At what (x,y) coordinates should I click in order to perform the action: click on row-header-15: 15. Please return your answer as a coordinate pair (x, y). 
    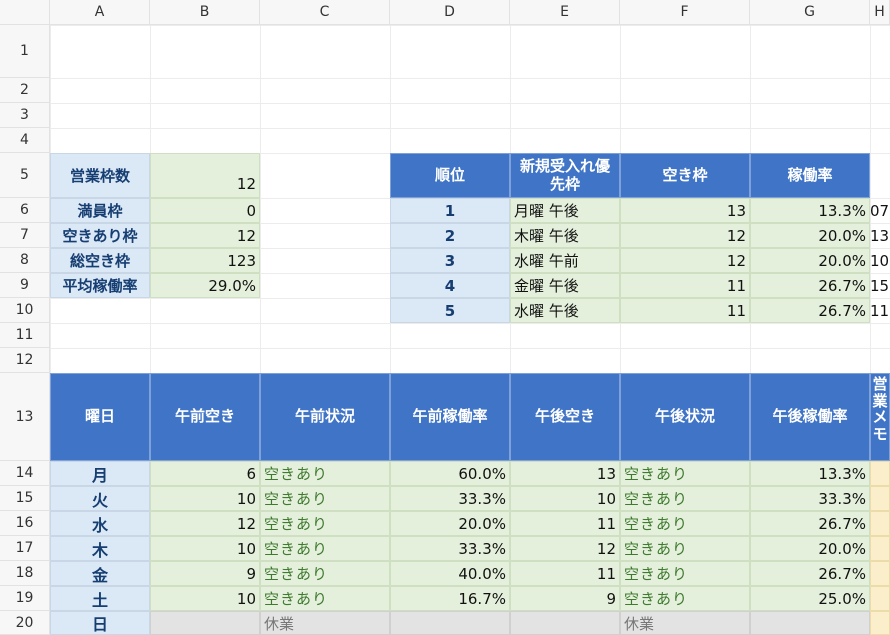
    Looking at the image, I should click on (25, 498).